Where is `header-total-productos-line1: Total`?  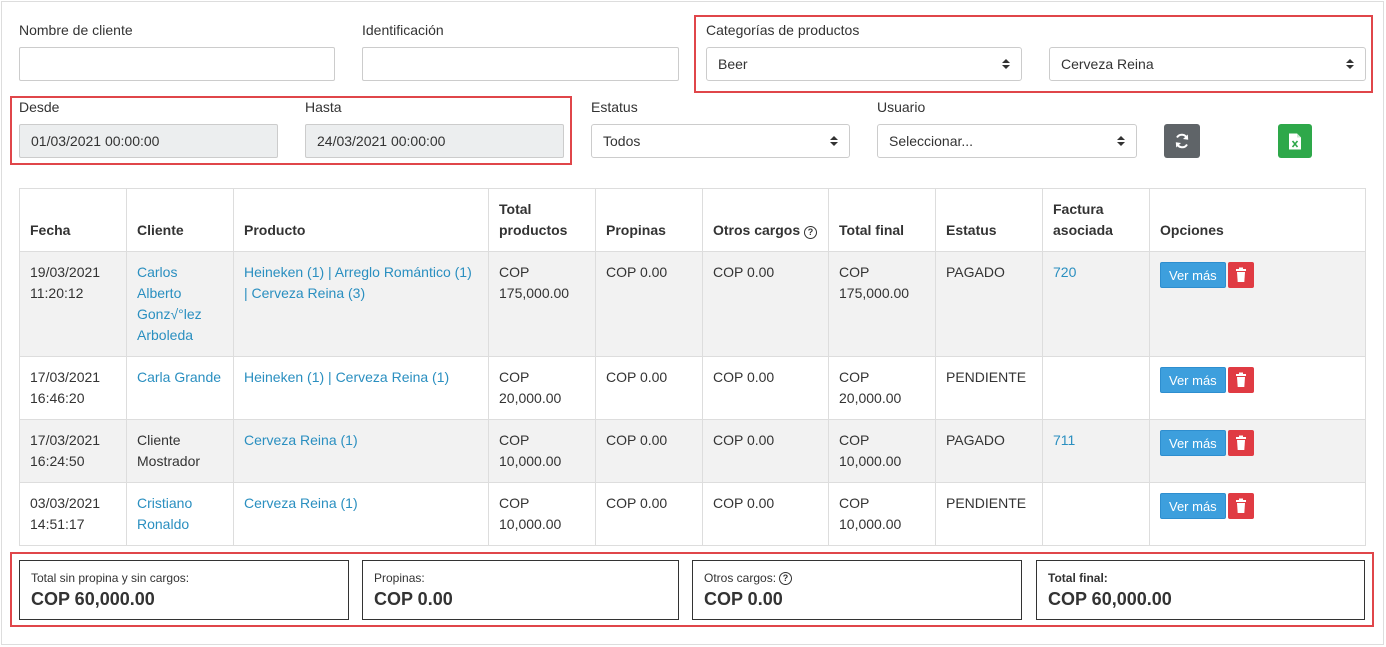
header-total-productos-line1: Total is located at coordinates (515, 209).